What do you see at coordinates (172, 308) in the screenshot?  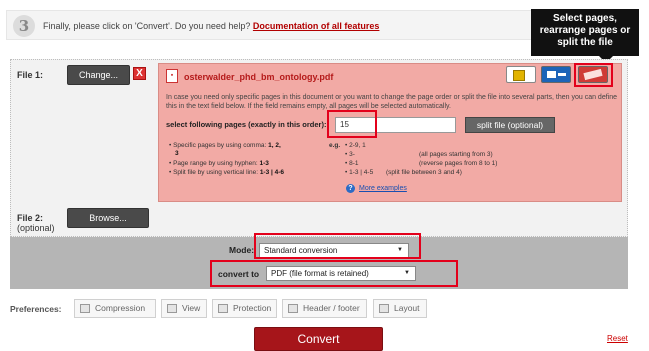 I see `magnifier-icon` at bounding box center [172, 308].